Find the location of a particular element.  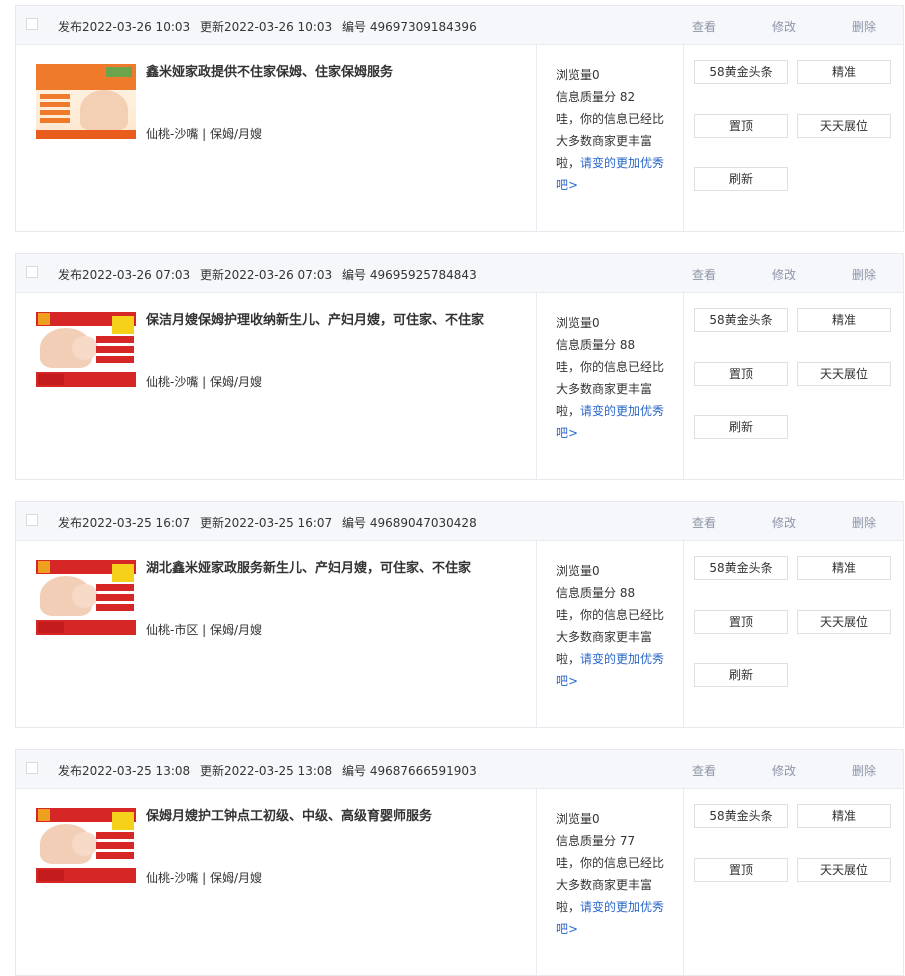

update-date: 更新2022-03-26 07:03 is located at coordinates (266, 275).